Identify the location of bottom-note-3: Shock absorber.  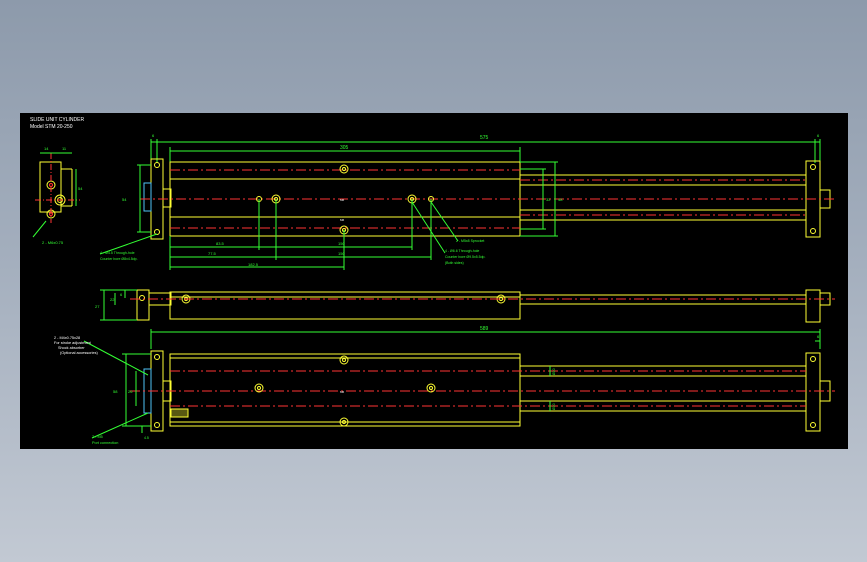
(71, 348).